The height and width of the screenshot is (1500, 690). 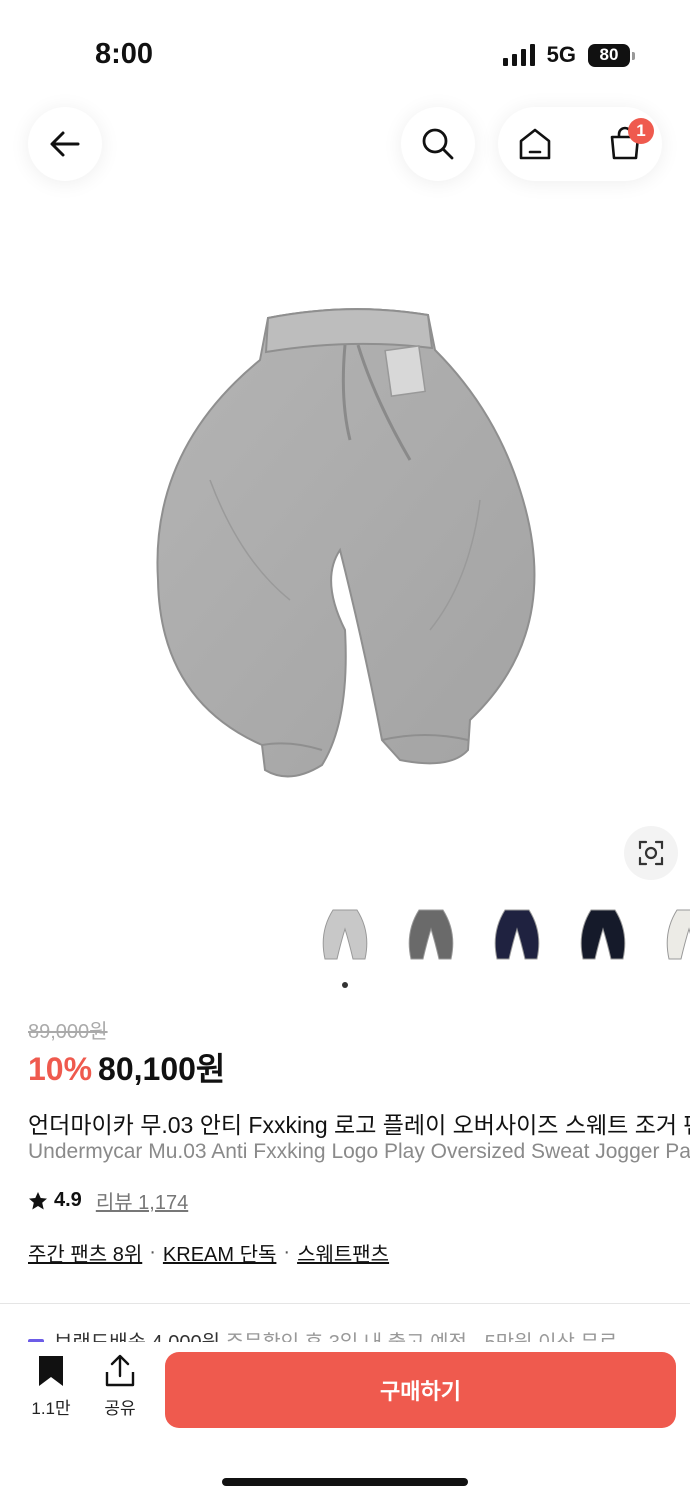 I want to click on bookmark-icon, so click(x=51, y=1371).